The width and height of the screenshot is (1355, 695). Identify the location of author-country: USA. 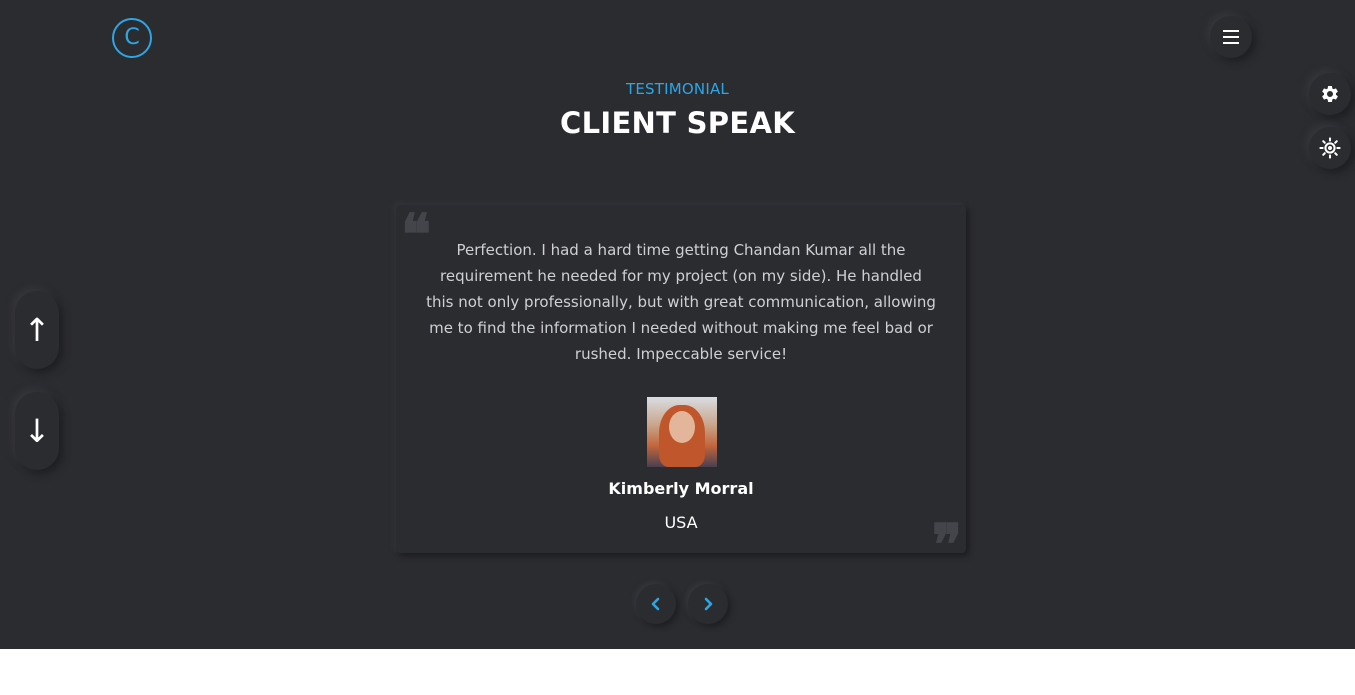
(681, 522).